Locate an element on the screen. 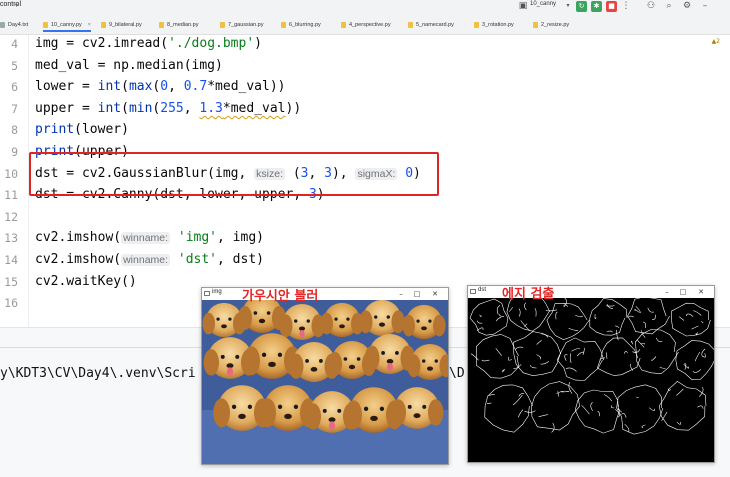 The width and height of the screenshot is (730, 477). top-toolbar: control ▾ ▣ 10_canny ▾ ↻ ✱ ■ ⋮ ⚇ ⌕ ⚙ – is located at coordinates (365, 6).